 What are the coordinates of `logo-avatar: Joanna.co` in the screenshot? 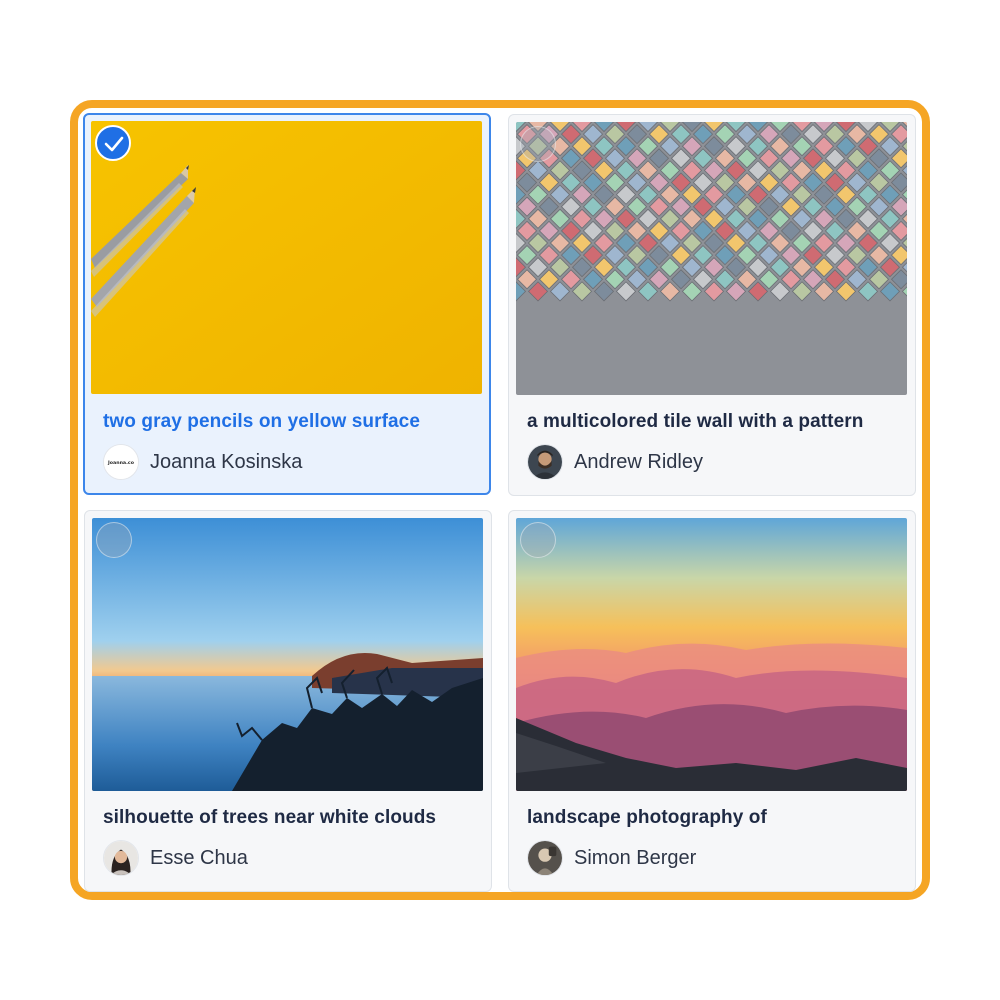 It's located at (121, 462).